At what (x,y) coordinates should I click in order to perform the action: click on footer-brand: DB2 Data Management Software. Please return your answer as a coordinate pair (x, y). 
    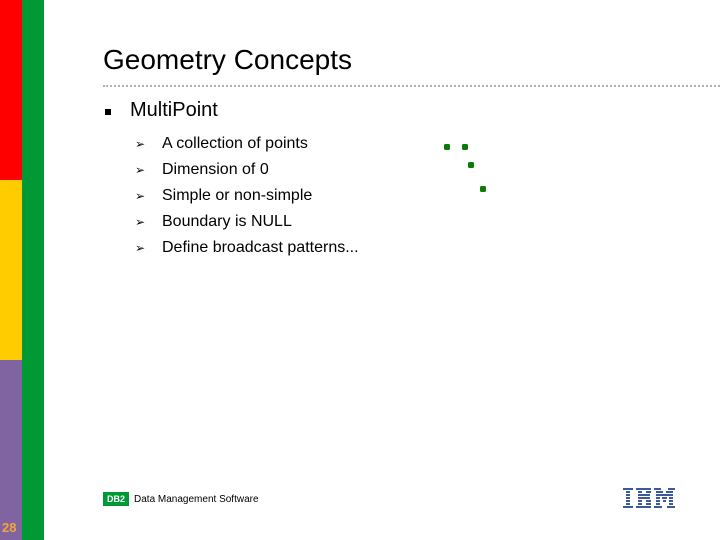
    Looking at the image, I should click on (181, 499).